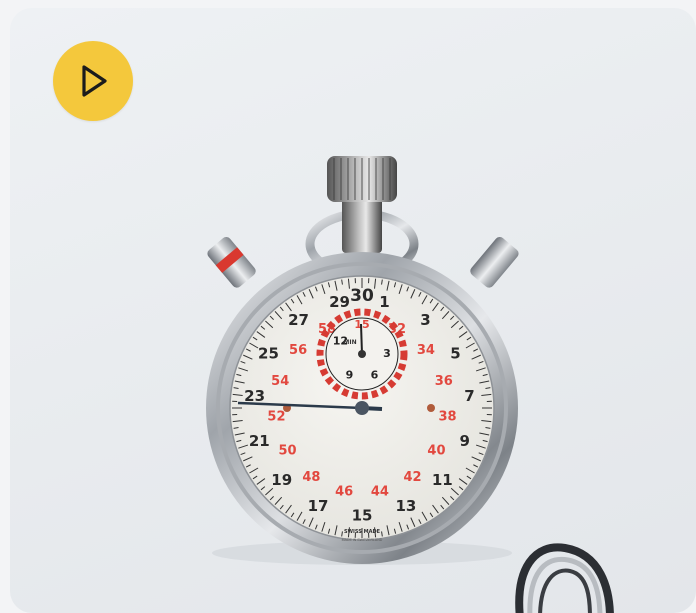 The image size is (696, 613). What do you see at coordinates (259, 441) in the screenshot?
I see `dial-number-black: 21` at bounding box center [259, 441].